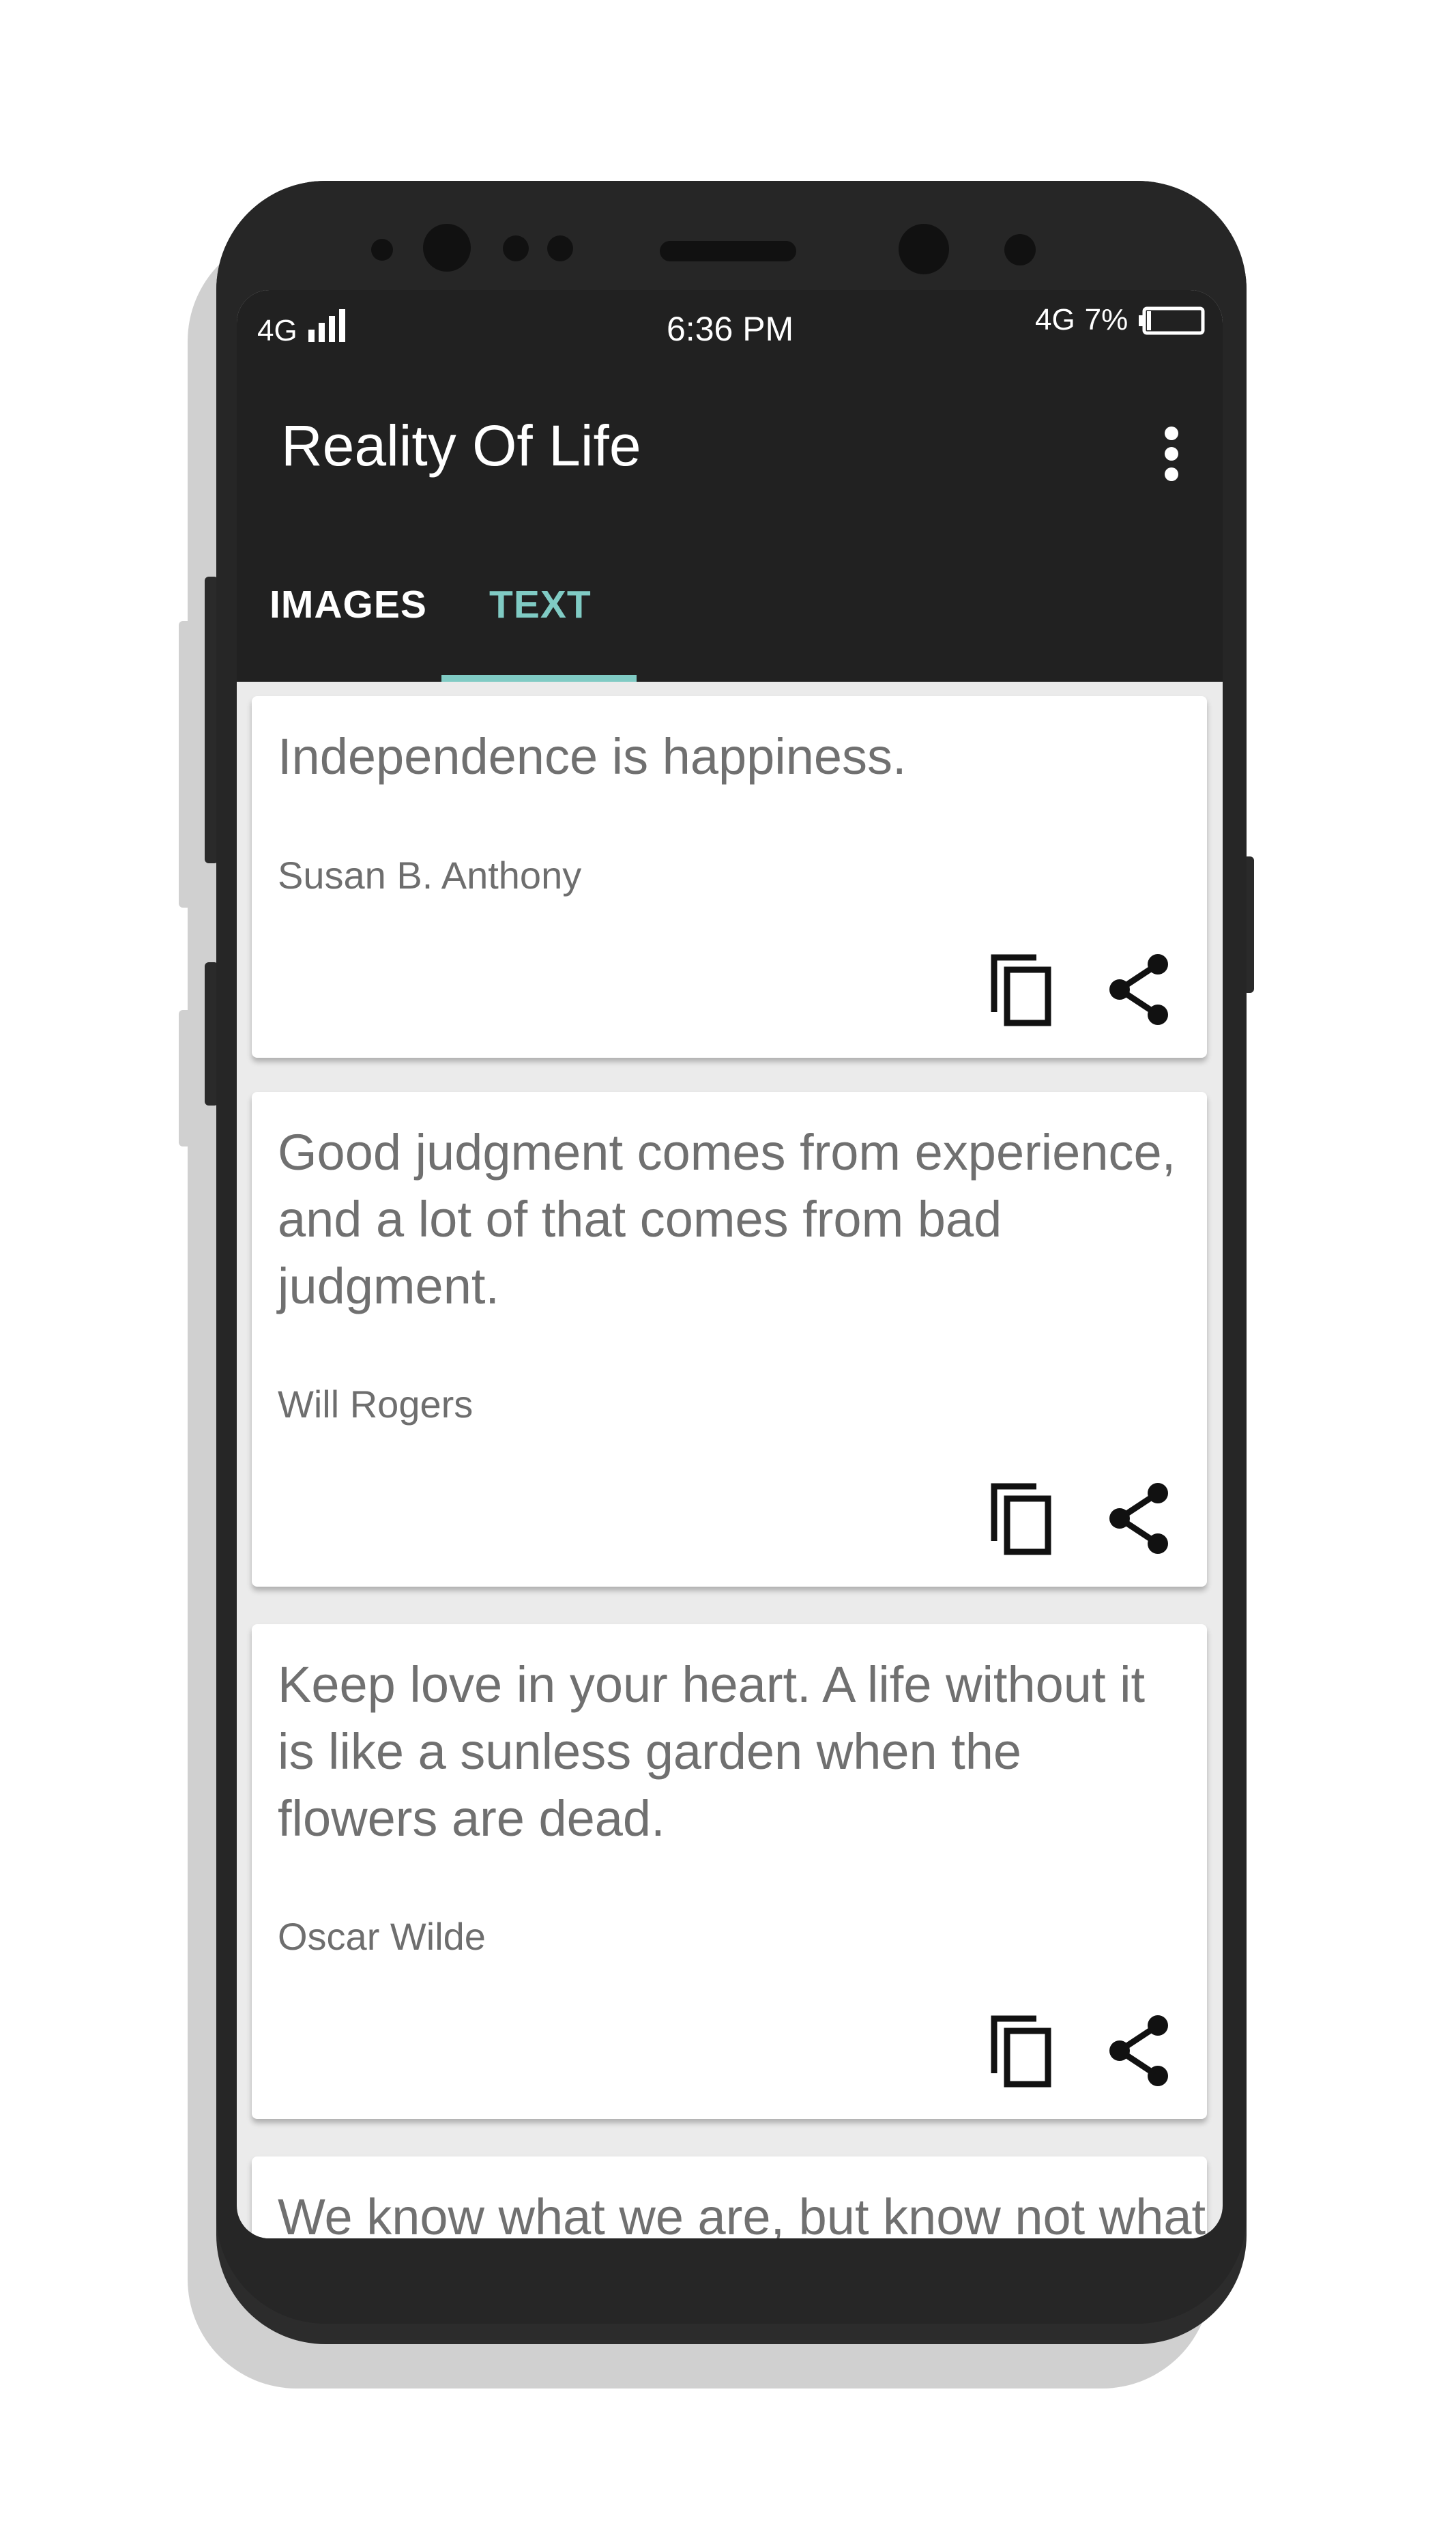  I want to click on more-vert-icon, so click(1171, 454).